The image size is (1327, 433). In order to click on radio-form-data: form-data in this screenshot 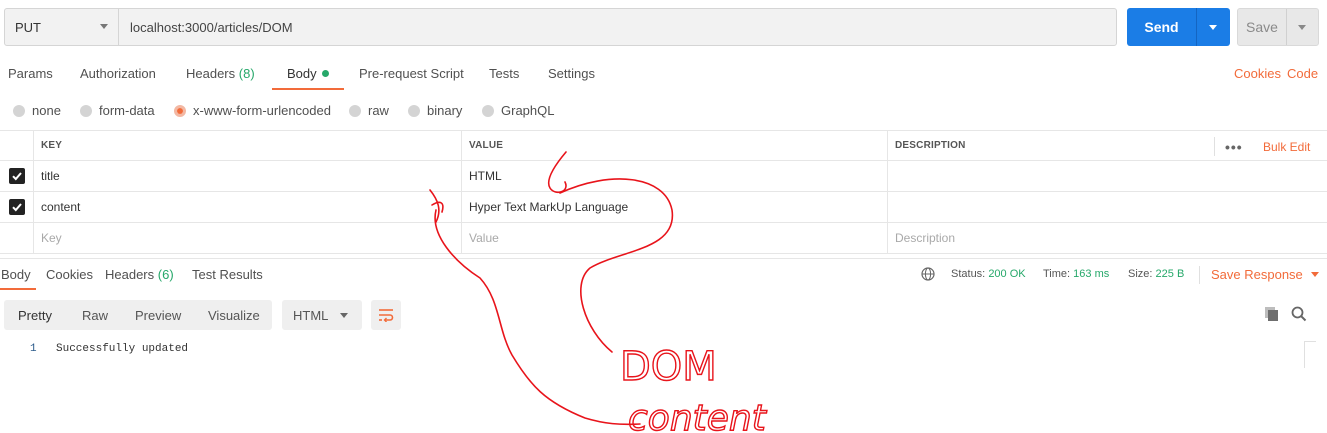, I will do `click(117, 110)`.